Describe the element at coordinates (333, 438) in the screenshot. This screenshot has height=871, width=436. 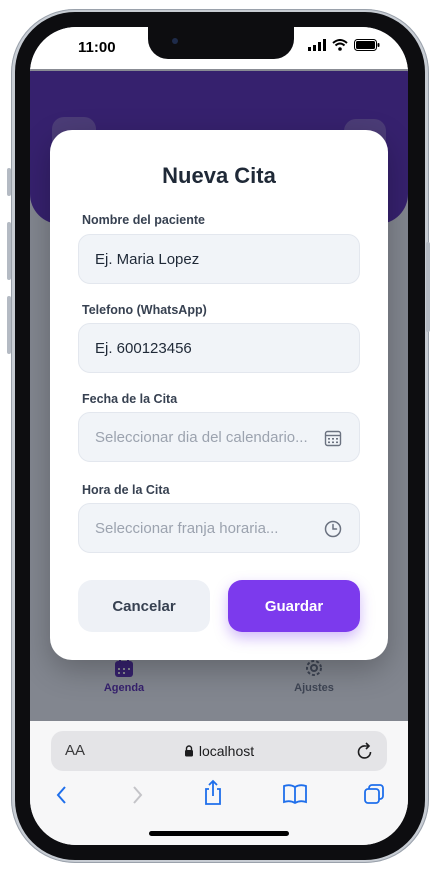
I see `calendar-icon` at that location.